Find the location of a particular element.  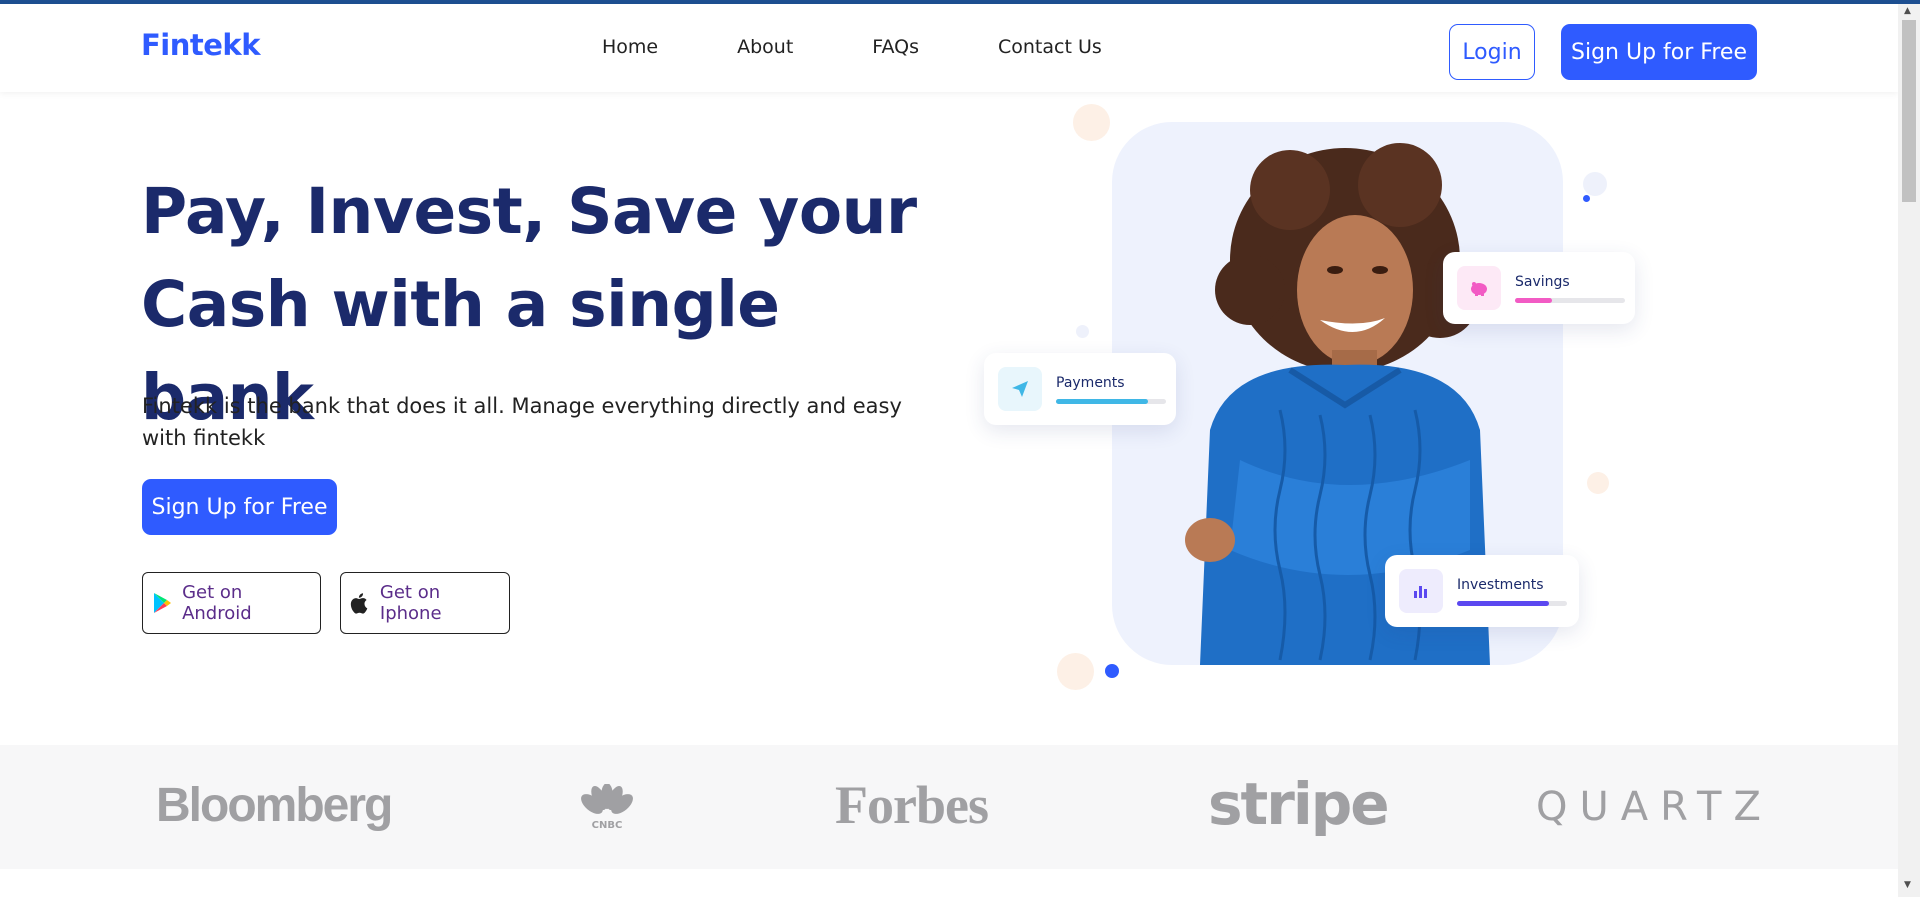

piggy-bank-icon is located at coordinates (1479, 288).